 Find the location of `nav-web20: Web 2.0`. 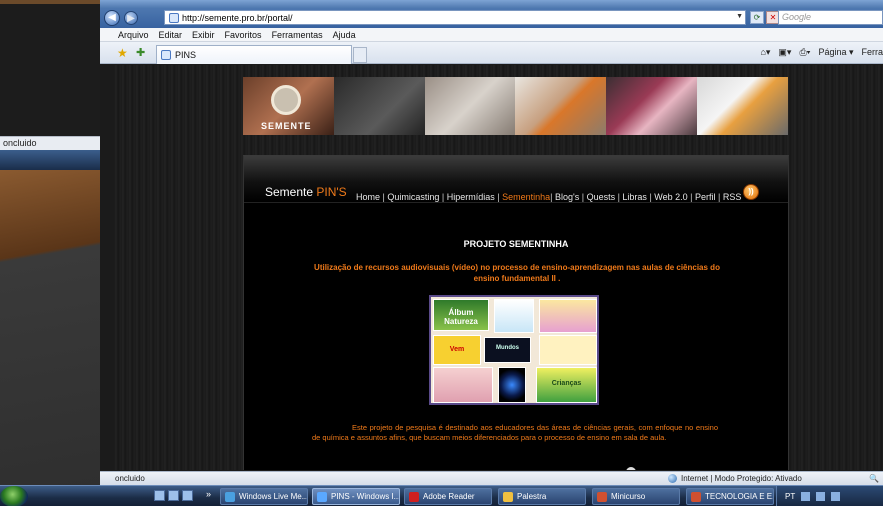

nav-web20: Web 2.0 is located at coordinates (670, 197).